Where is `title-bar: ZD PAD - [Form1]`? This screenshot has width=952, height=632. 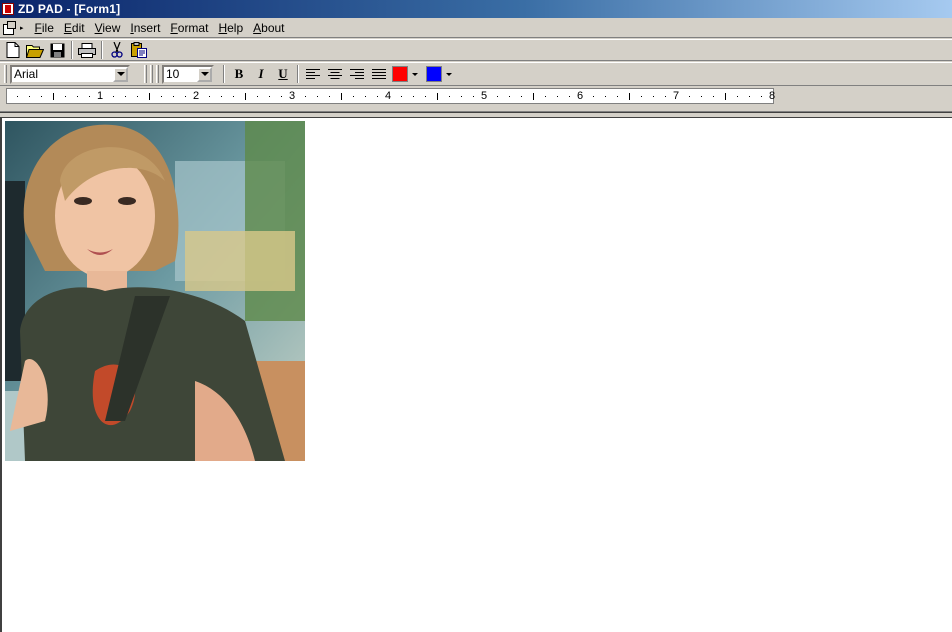
title-bar: ZD PAD - [Form1] is located at coordinates (476, 9).